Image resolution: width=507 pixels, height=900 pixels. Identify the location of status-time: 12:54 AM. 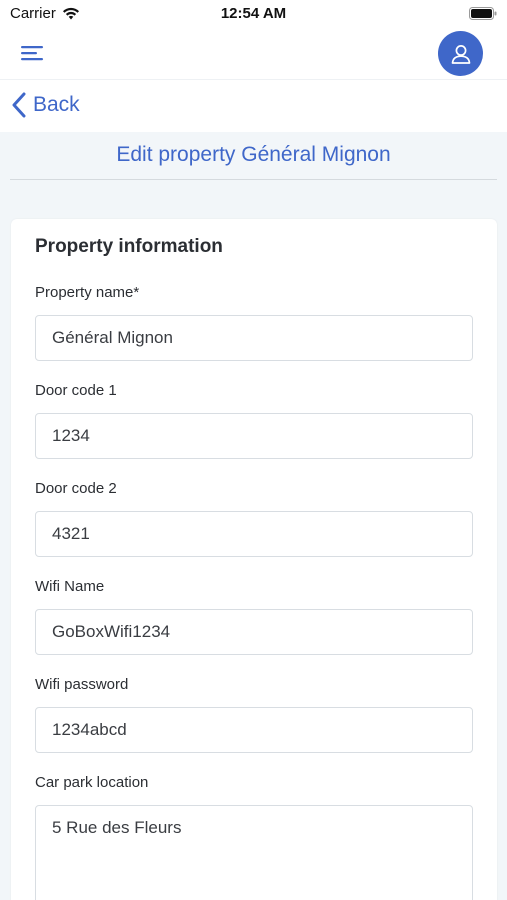
(253, 13).